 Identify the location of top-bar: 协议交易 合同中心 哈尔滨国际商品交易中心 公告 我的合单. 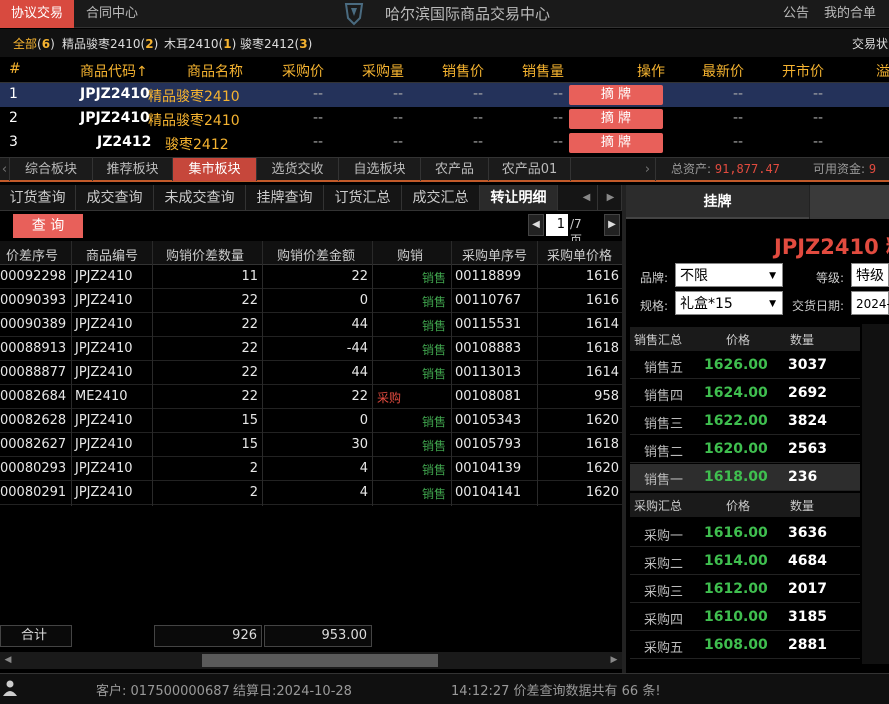
(444, 14).